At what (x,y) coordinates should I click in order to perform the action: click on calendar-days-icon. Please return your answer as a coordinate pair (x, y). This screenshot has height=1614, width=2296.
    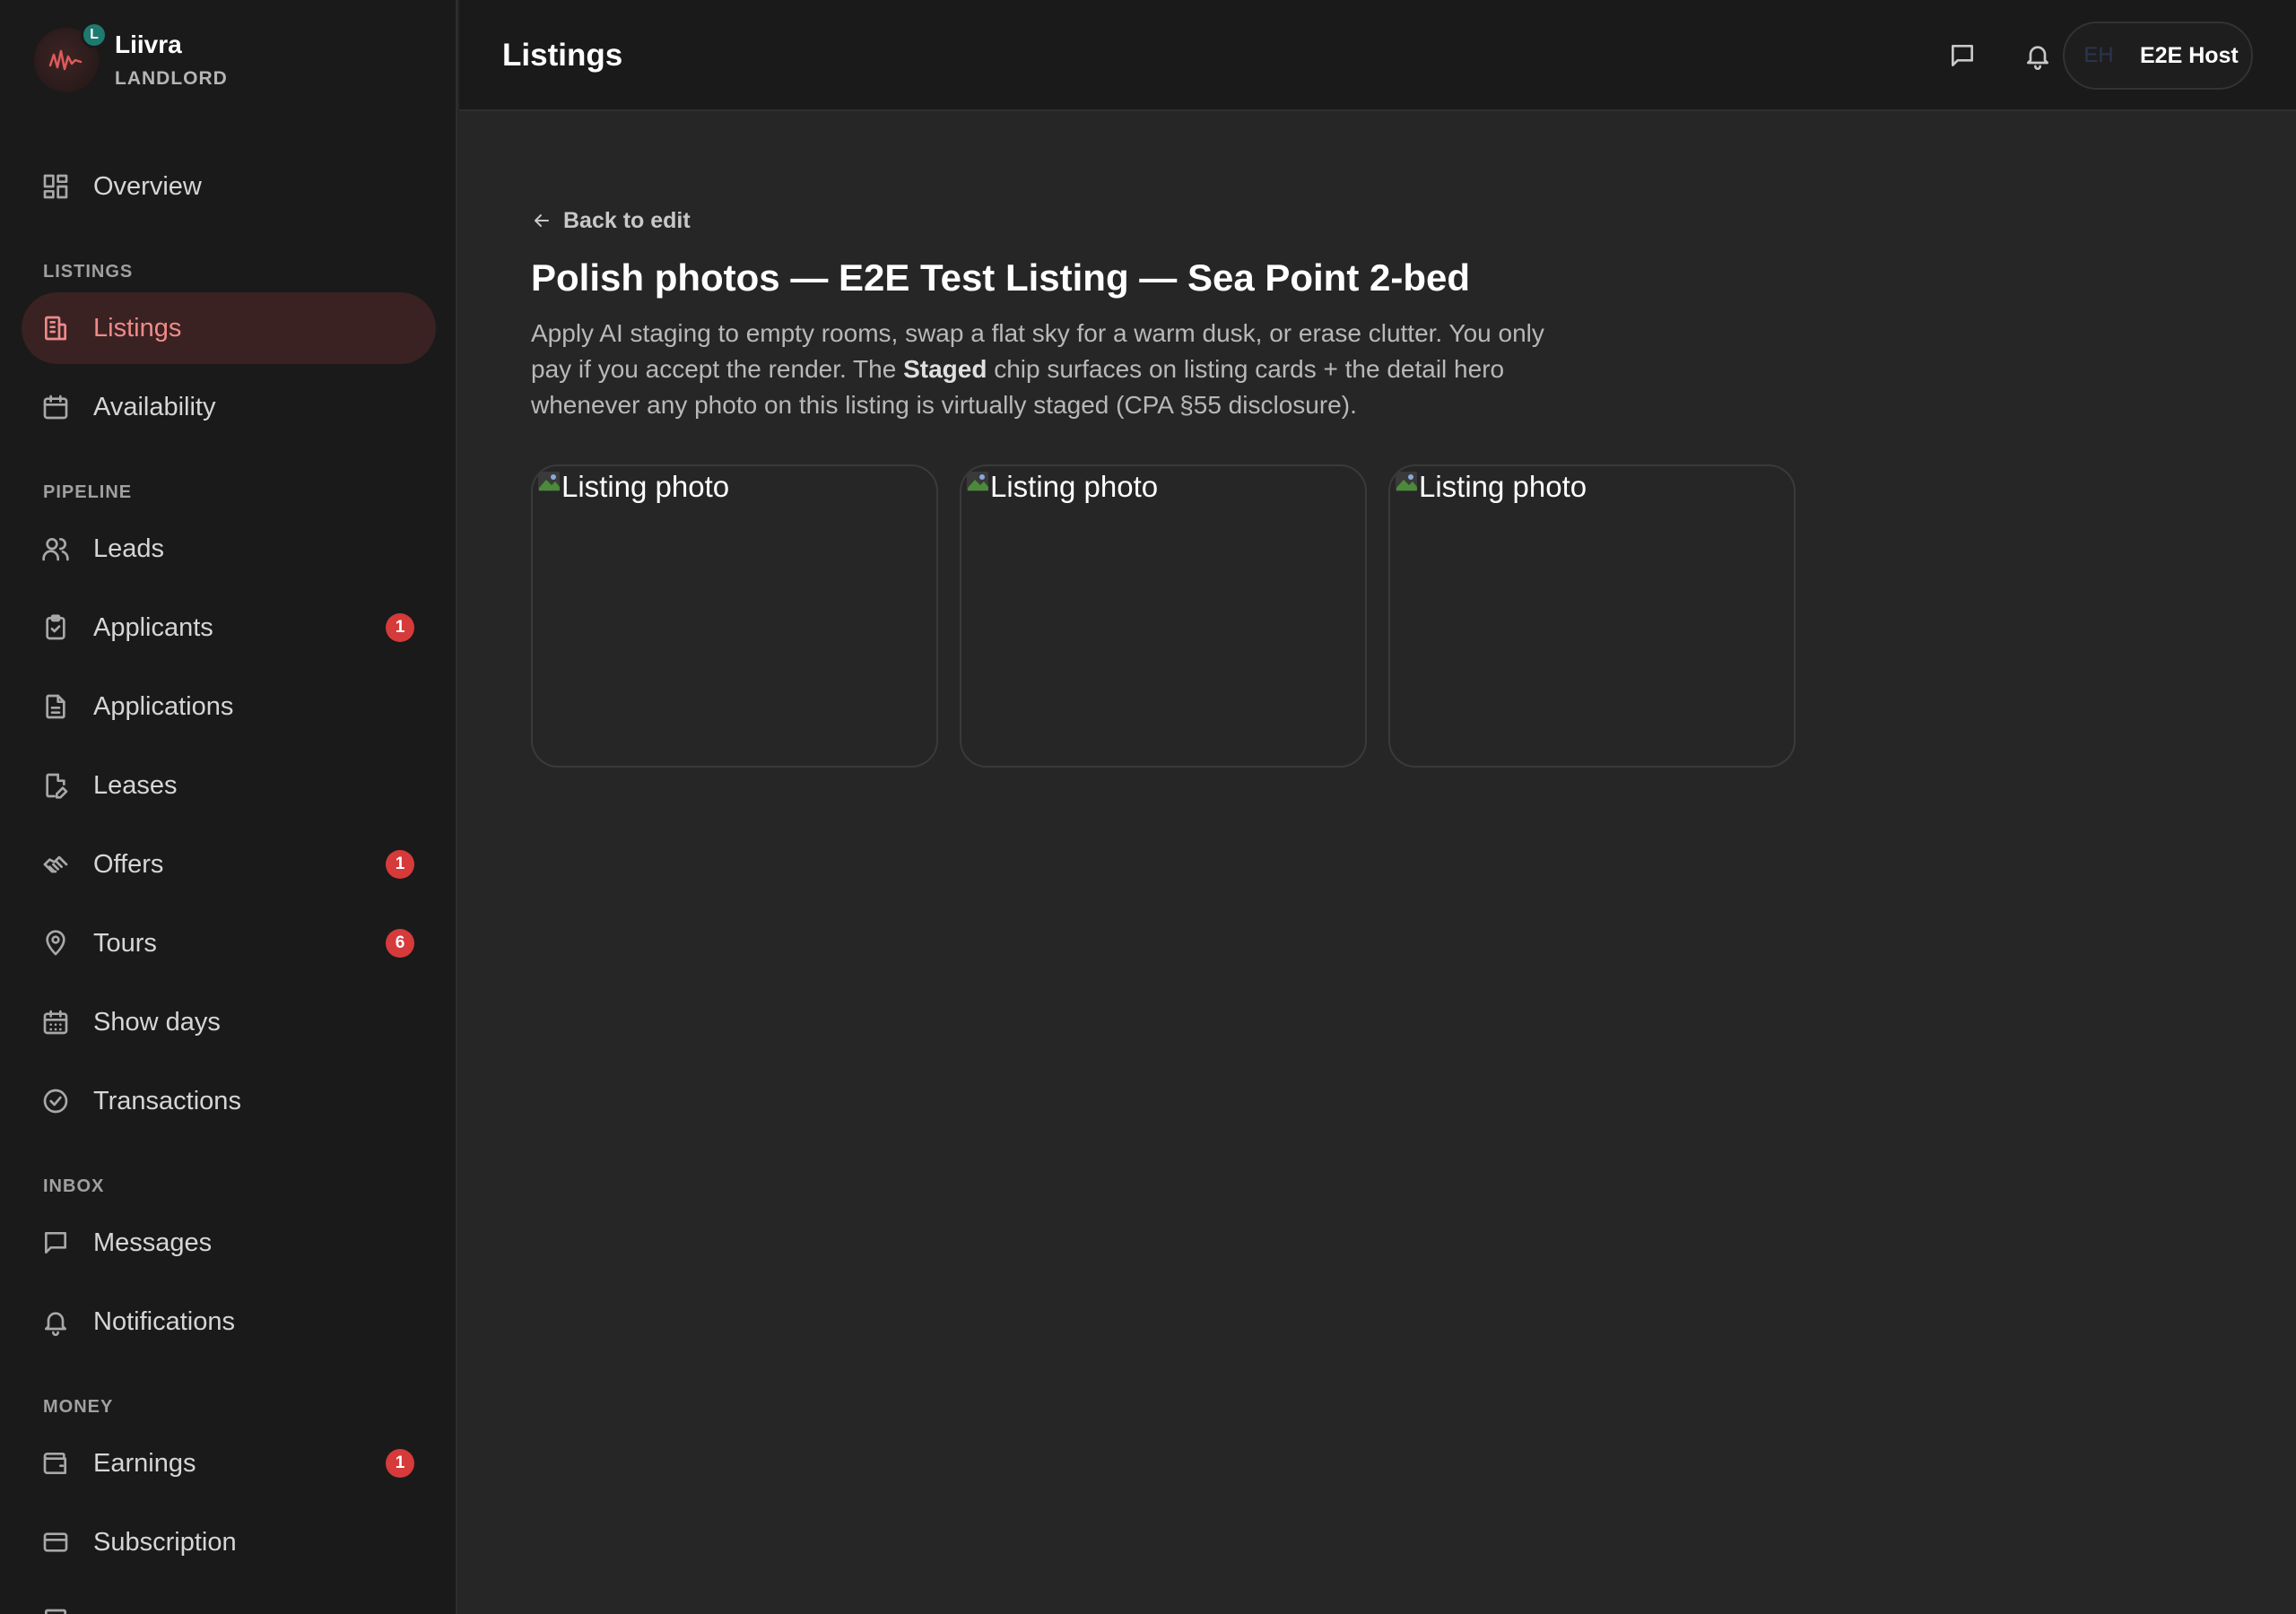
    Looking at the image, I should click on (55, 1022).